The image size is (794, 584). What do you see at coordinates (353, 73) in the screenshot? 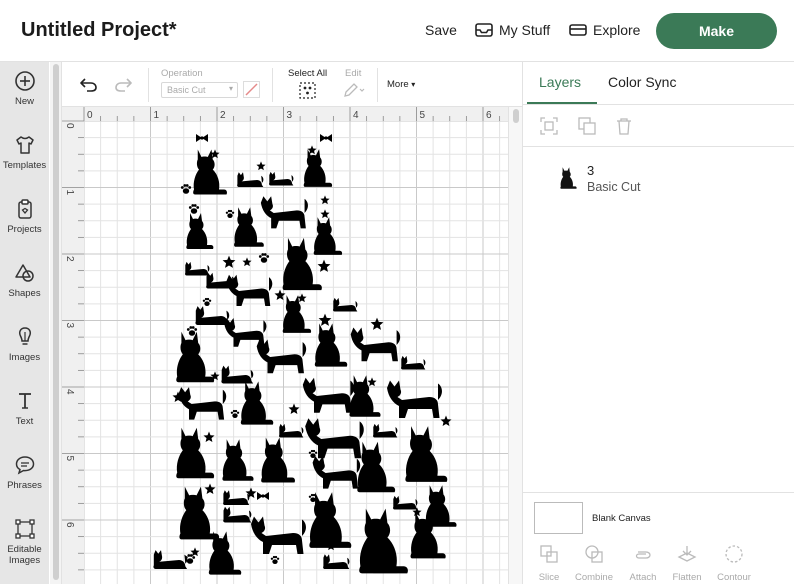
I see `edit-label: Edit` at bounding box center [353, 73].